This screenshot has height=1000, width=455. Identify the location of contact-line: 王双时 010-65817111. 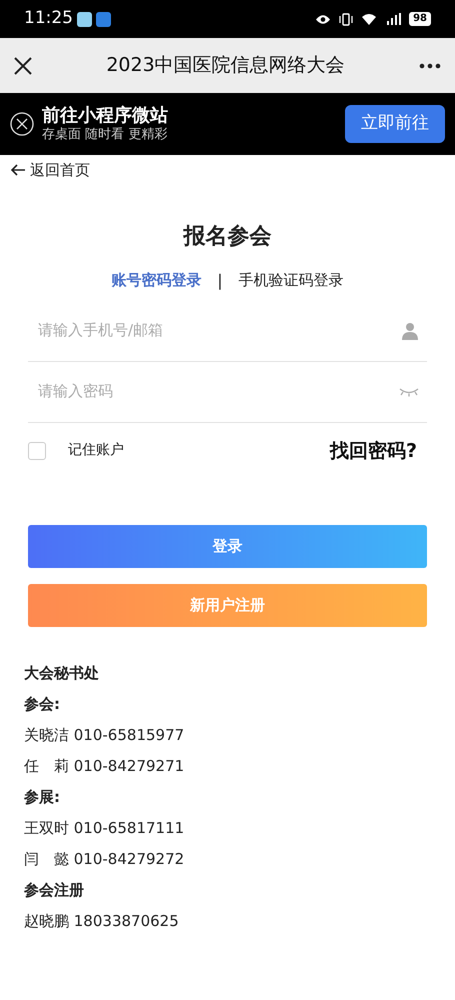
(105, 828).